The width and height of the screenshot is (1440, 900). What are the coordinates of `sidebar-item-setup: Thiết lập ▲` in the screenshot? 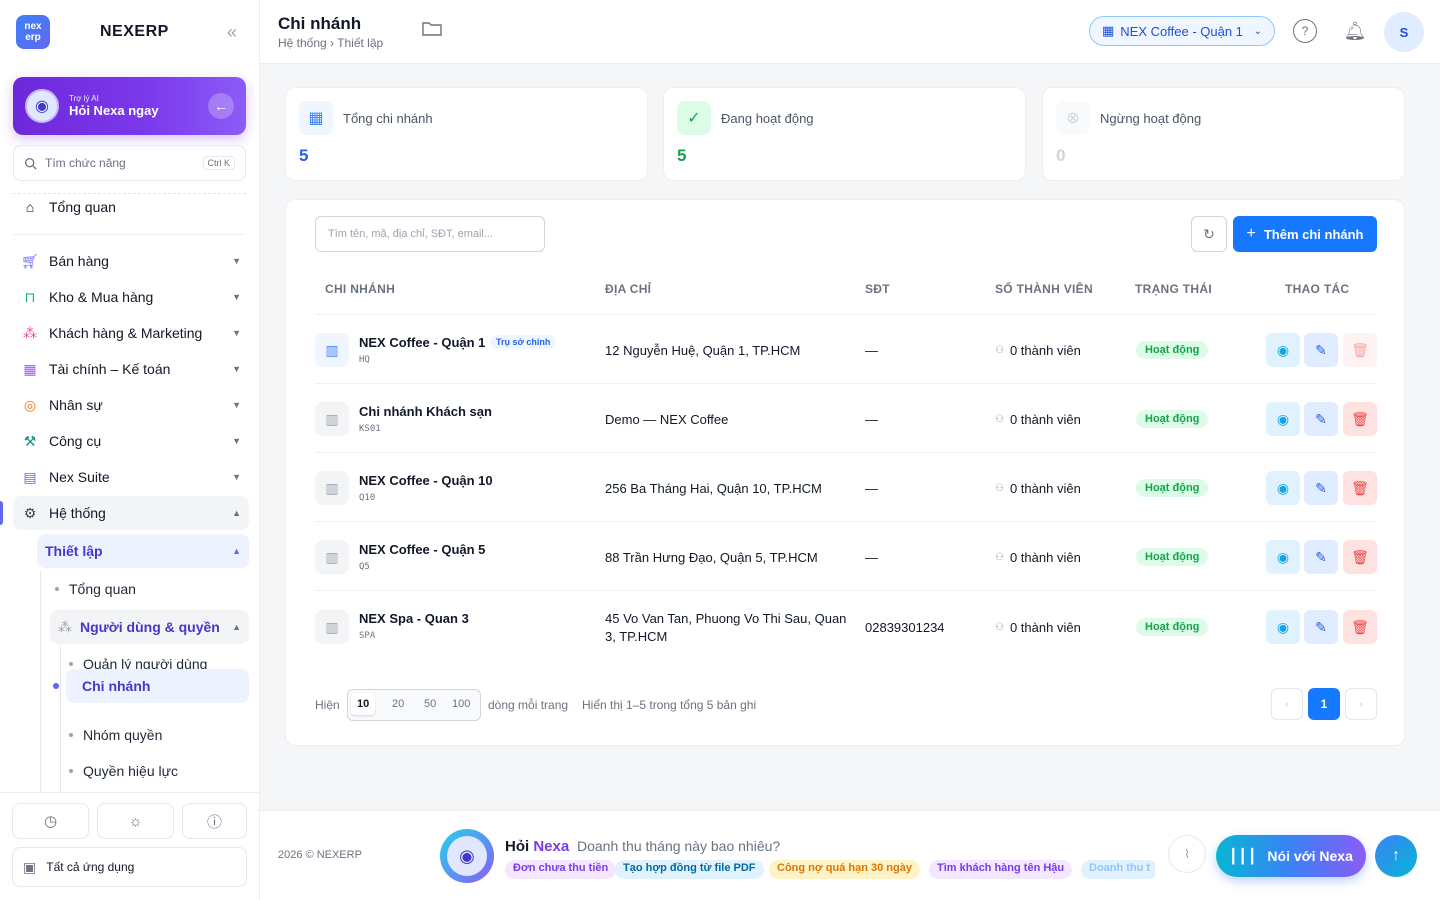 It's located at (143, 551).